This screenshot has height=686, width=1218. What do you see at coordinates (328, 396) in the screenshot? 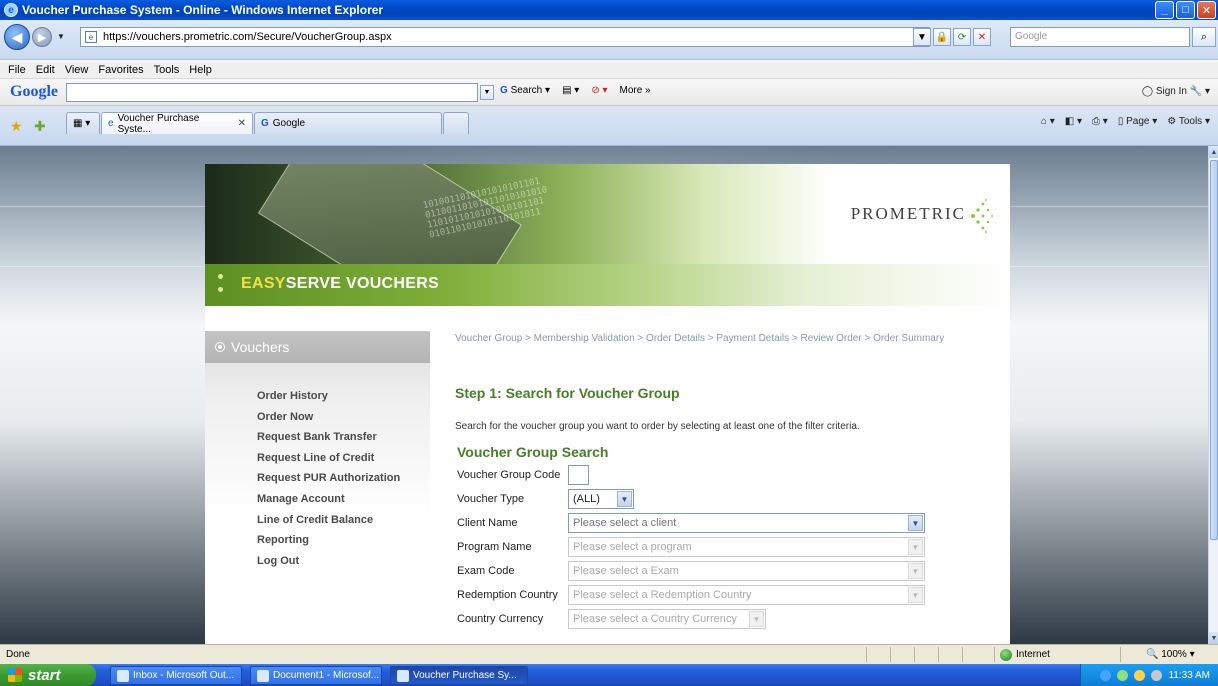
I see `sidebar-item-order-history: Order History` at bounding box center [328, 396].